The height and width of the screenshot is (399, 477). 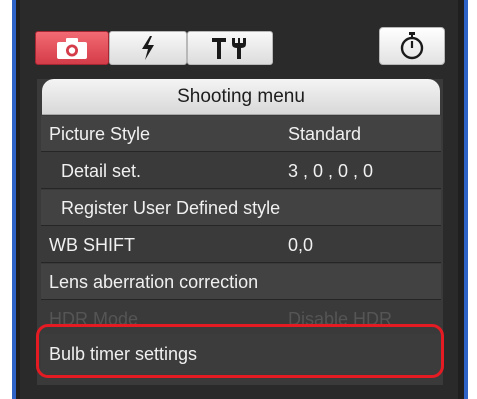 I want to click on tools-icon, so click(x=229, y=48).